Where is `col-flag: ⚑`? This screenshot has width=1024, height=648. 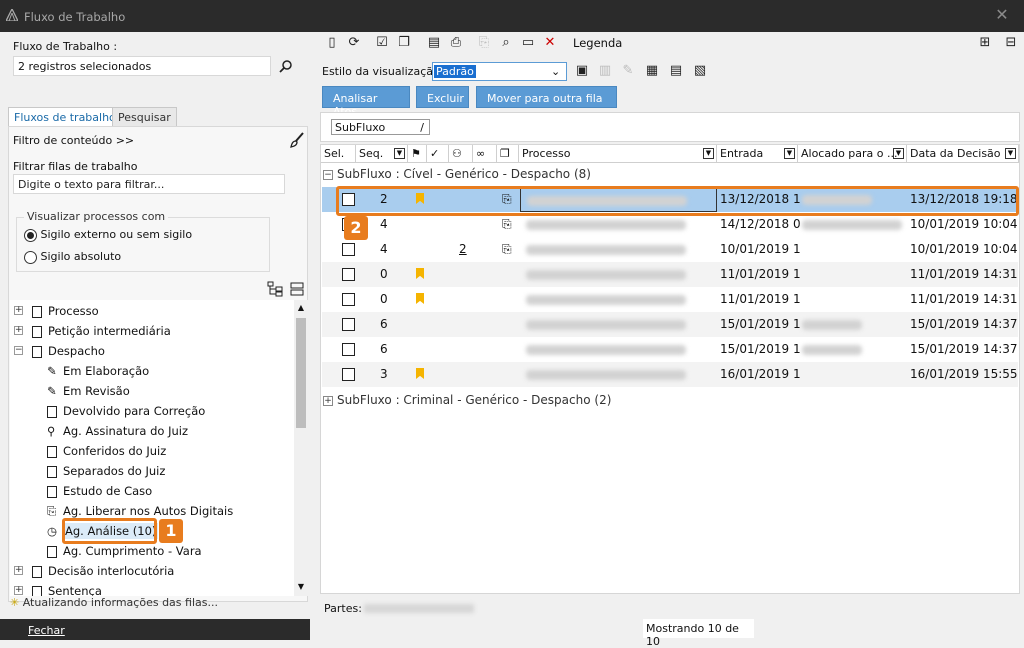
col-flag: ⚑ is located at coordinates (417, 154).